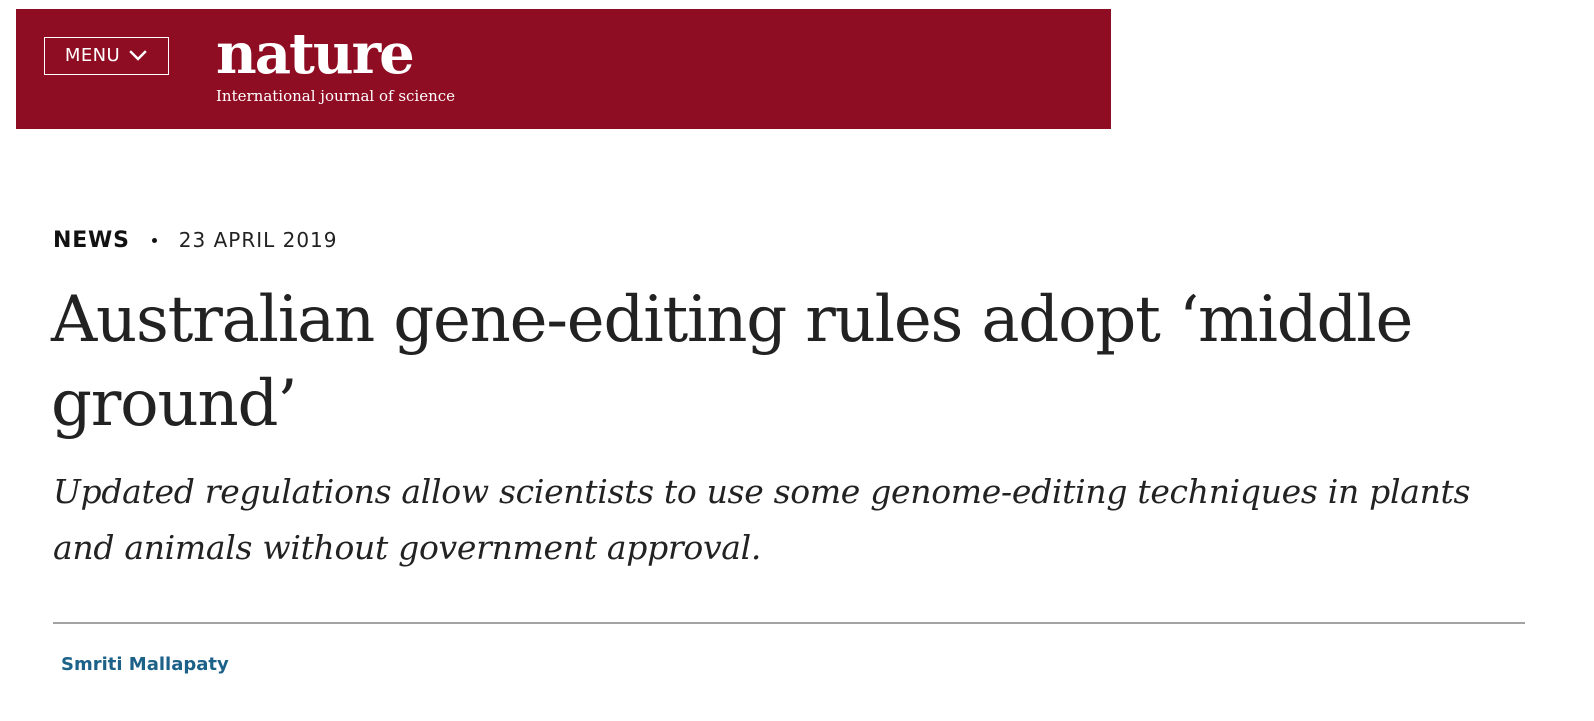 This screenshot has height=721, width=1594. I want to click on article-type: NEWS, so click(91, 240).